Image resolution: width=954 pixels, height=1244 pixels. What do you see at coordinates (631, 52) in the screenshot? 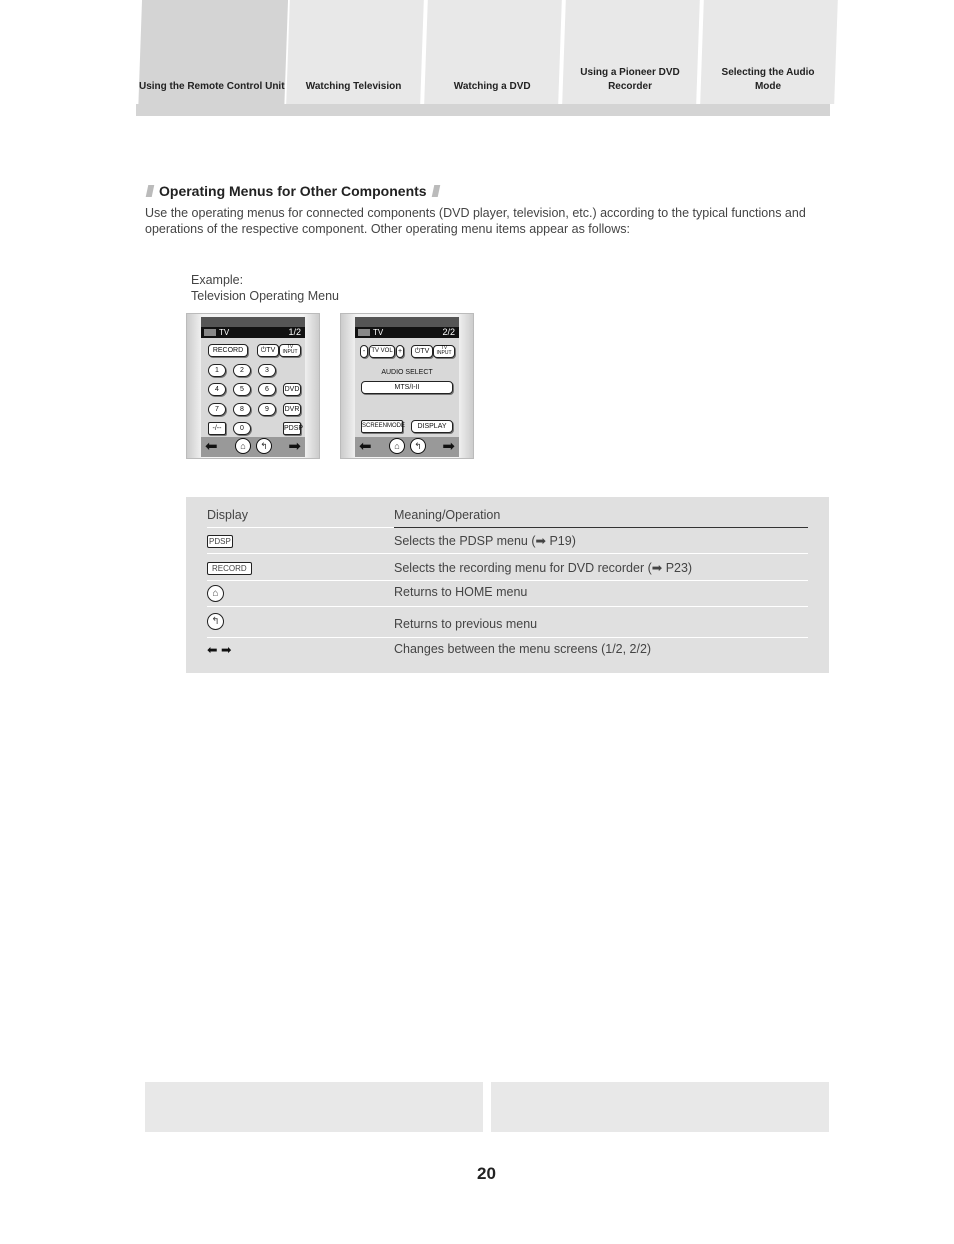
I see `tab-pioneer-dvd-recorder: Using a Pioneer DVD Recorder` at bounding box center [631, 52].